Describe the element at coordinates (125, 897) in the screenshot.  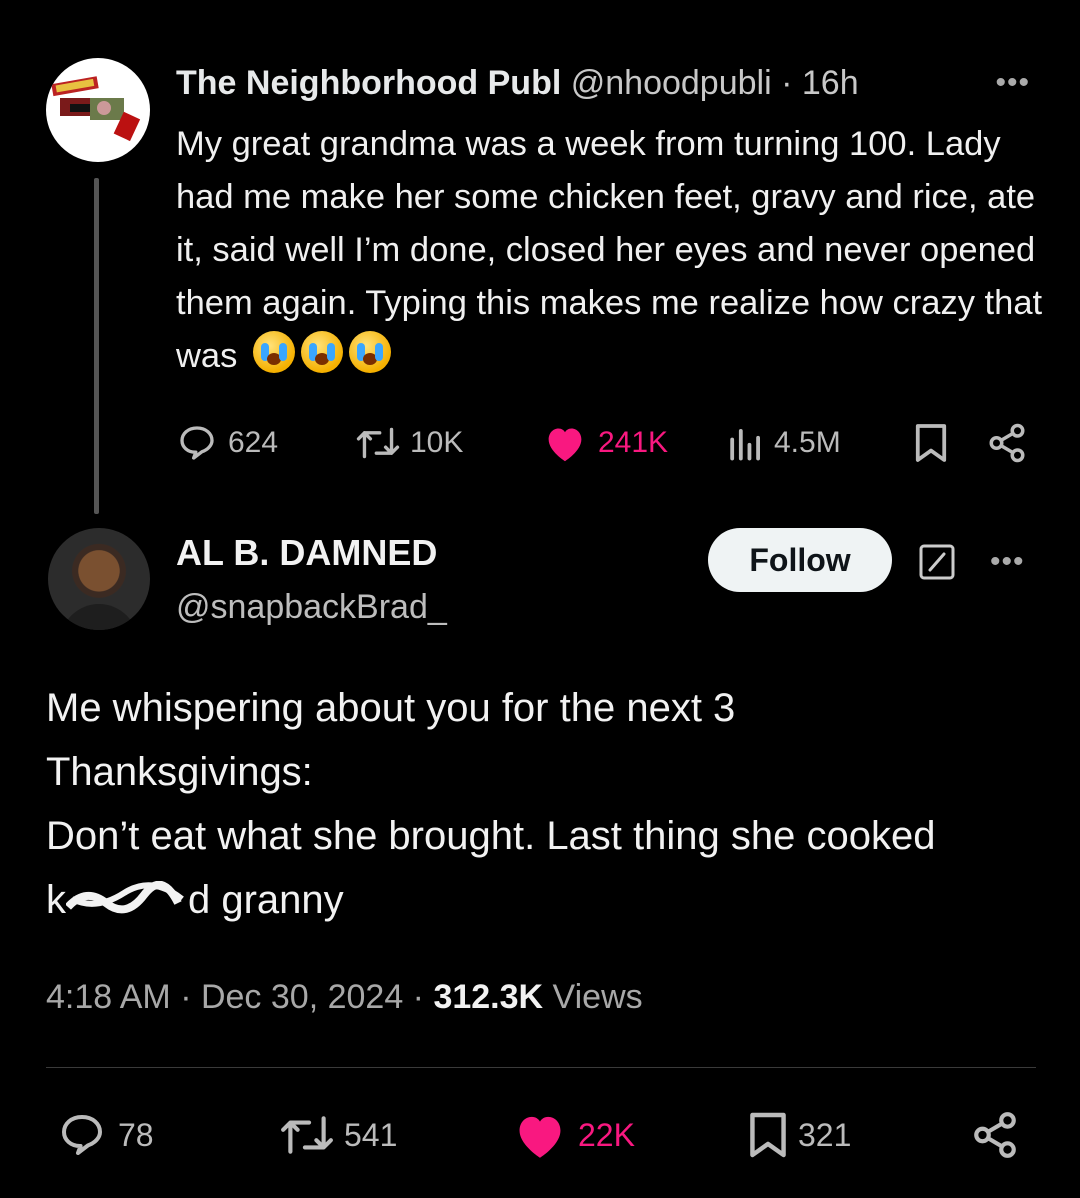
I see `censor-scribble-icon` at that location.